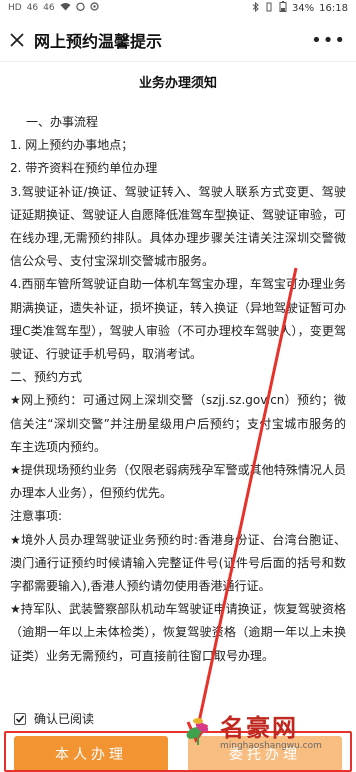 Image resolution: width=356 pixels, height=772 pixels. I want to click on clock: 16:18, so click(333, 8).